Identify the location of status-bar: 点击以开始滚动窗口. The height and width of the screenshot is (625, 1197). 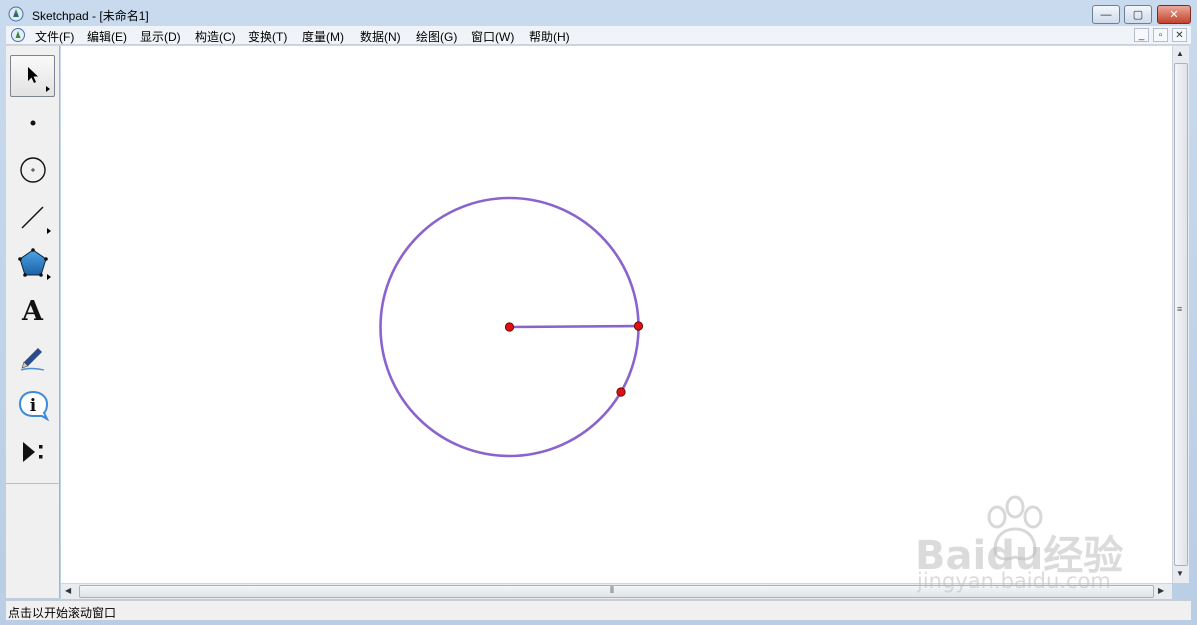
(598, 610).